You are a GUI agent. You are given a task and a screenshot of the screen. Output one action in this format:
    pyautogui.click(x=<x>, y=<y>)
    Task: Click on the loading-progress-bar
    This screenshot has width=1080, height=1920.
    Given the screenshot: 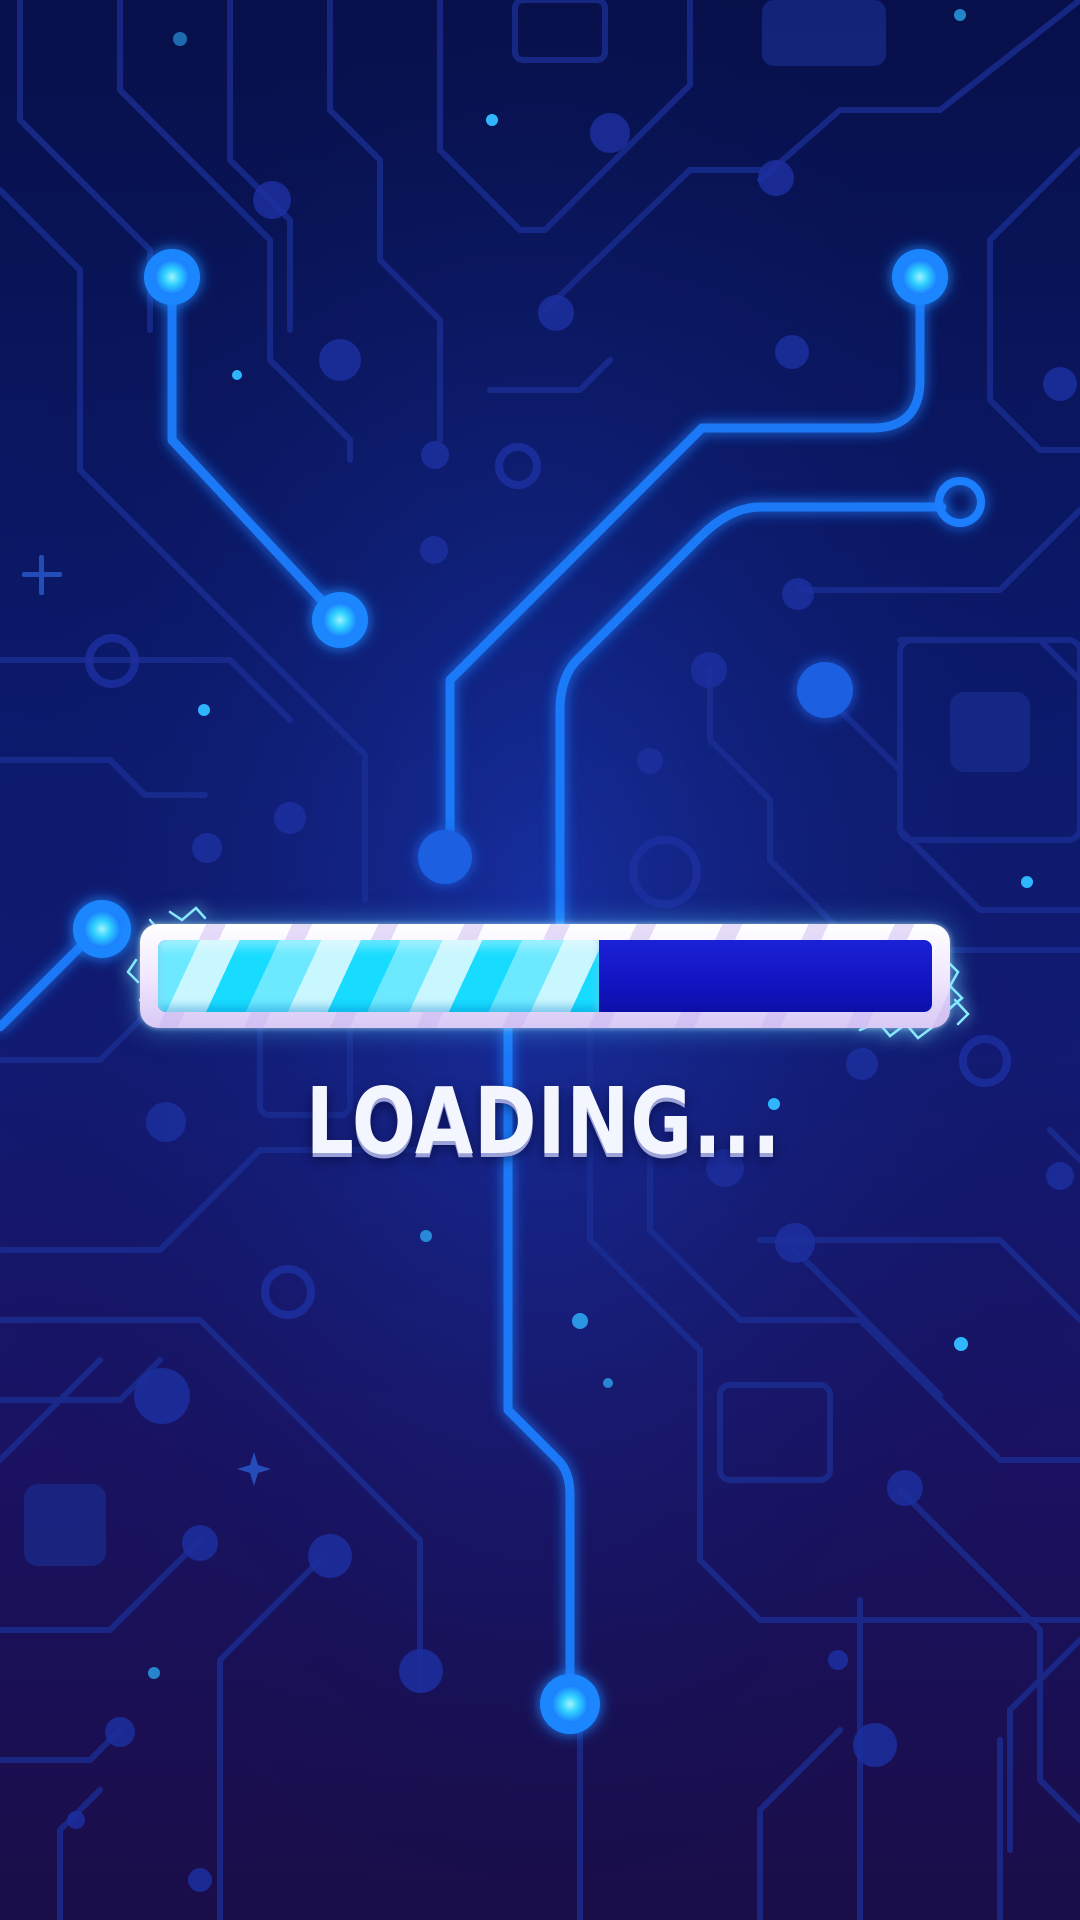 What is the action you would take?
    pyautogui.click(x=545, y=976)
    